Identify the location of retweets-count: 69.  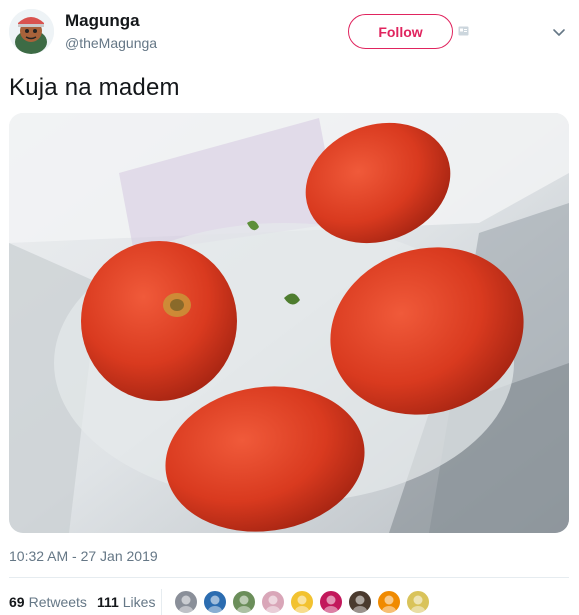
(17, 602).